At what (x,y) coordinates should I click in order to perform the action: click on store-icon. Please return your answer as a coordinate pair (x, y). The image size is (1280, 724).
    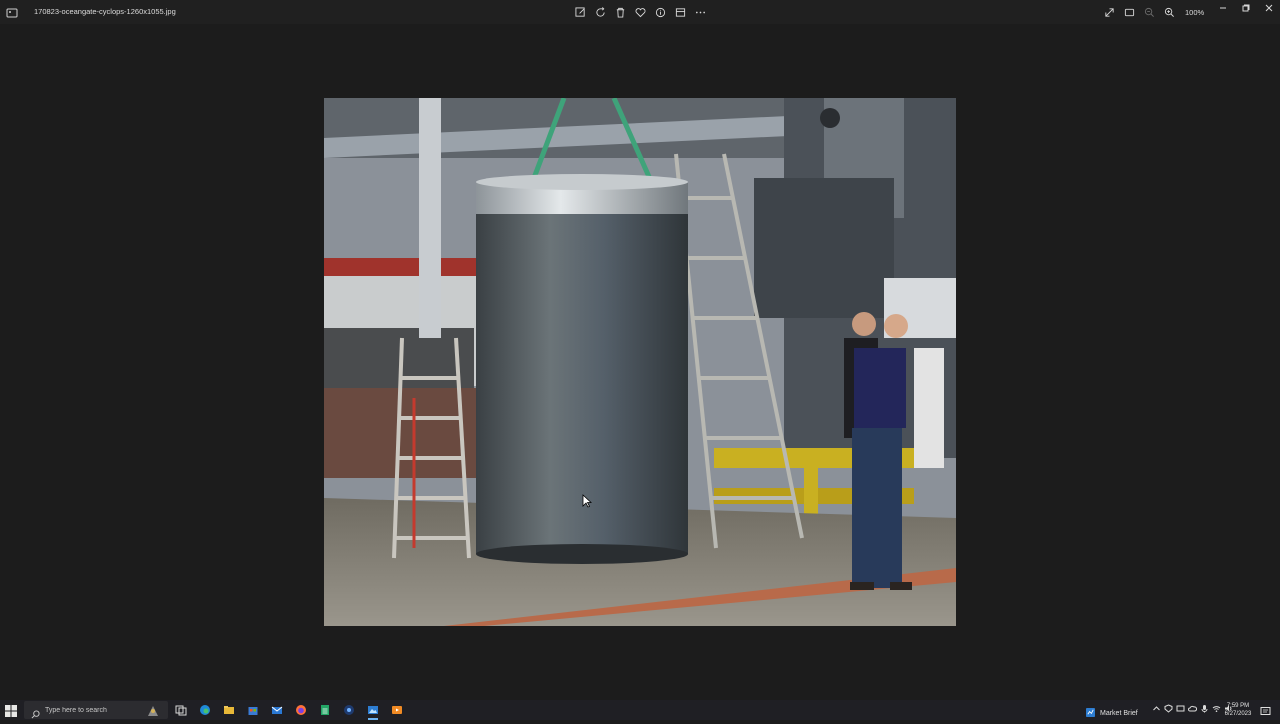
    Looking at the image, I should click on (253, 710).